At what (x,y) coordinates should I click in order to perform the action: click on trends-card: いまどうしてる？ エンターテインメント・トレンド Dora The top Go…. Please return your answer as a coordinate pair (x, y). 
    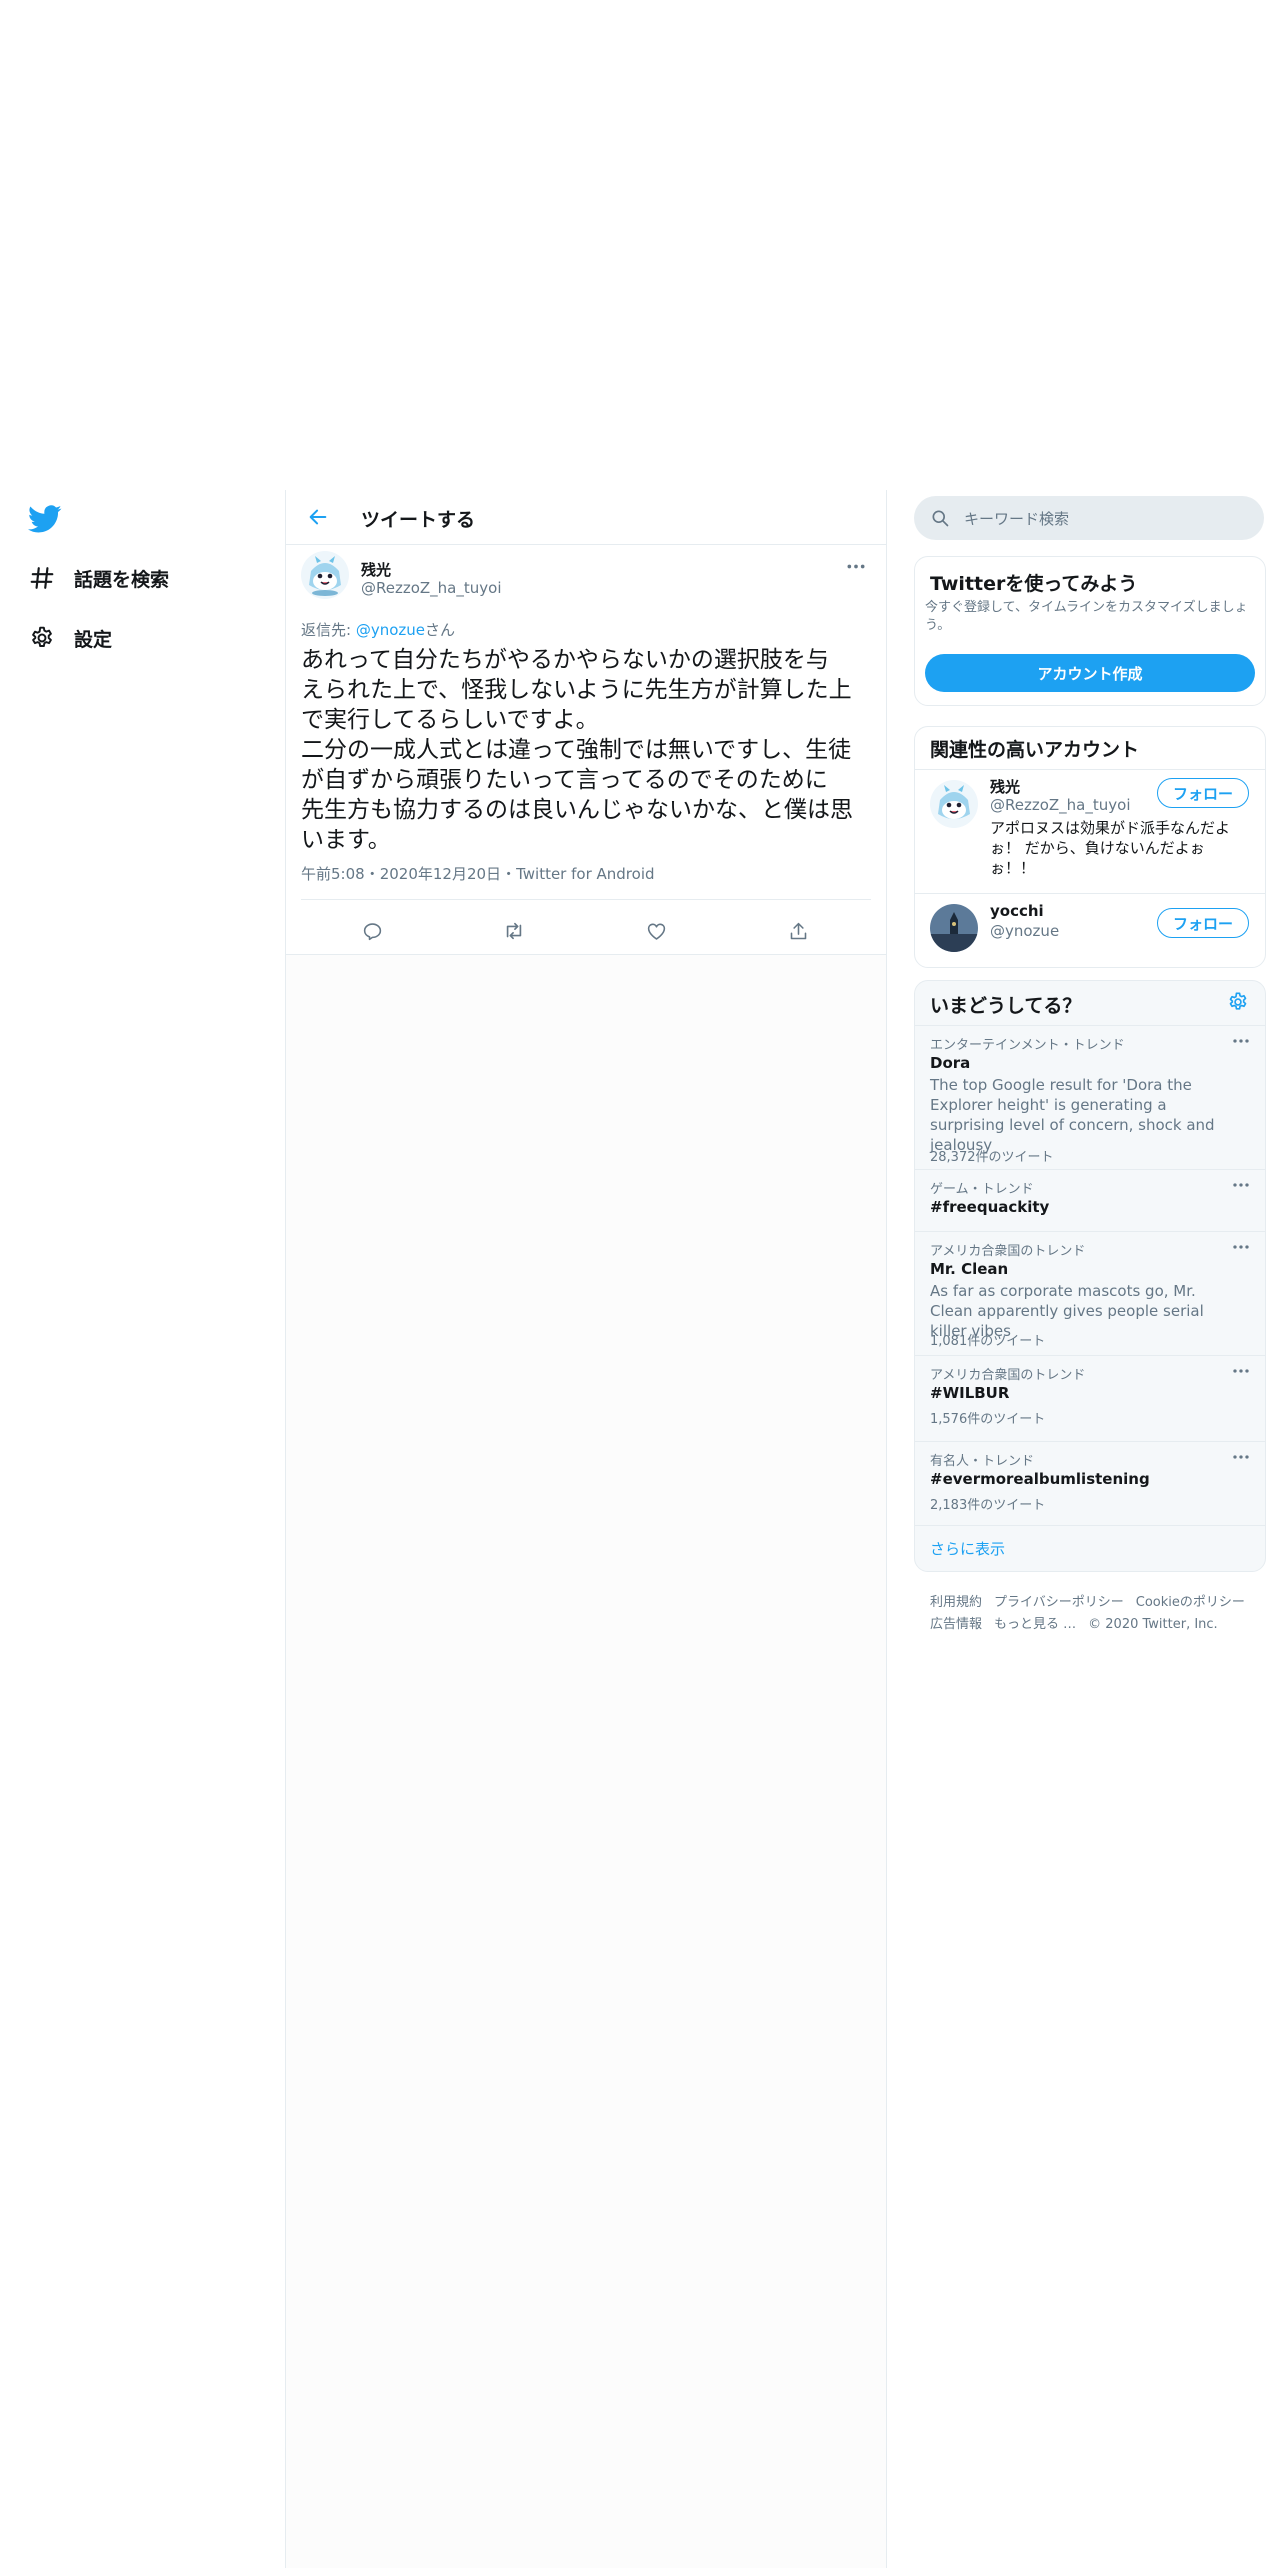
    Looking at the image, I should click on (1090, 1276).